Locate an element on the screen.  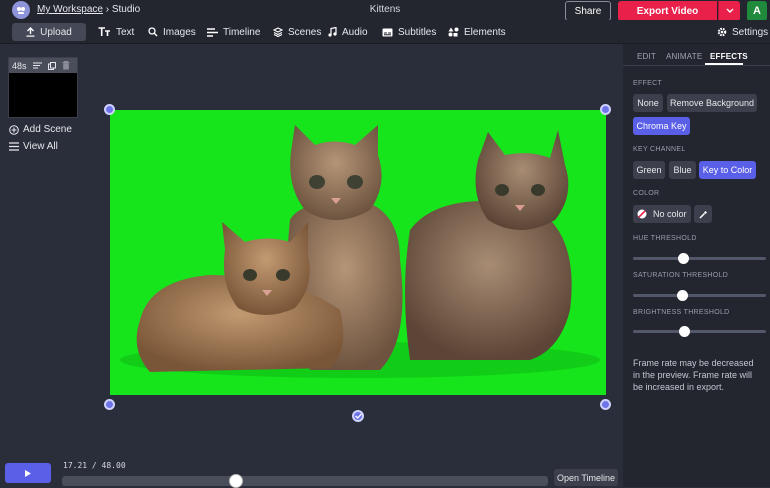
key-channel-green-button: Green is located at coordinates (649, 170).